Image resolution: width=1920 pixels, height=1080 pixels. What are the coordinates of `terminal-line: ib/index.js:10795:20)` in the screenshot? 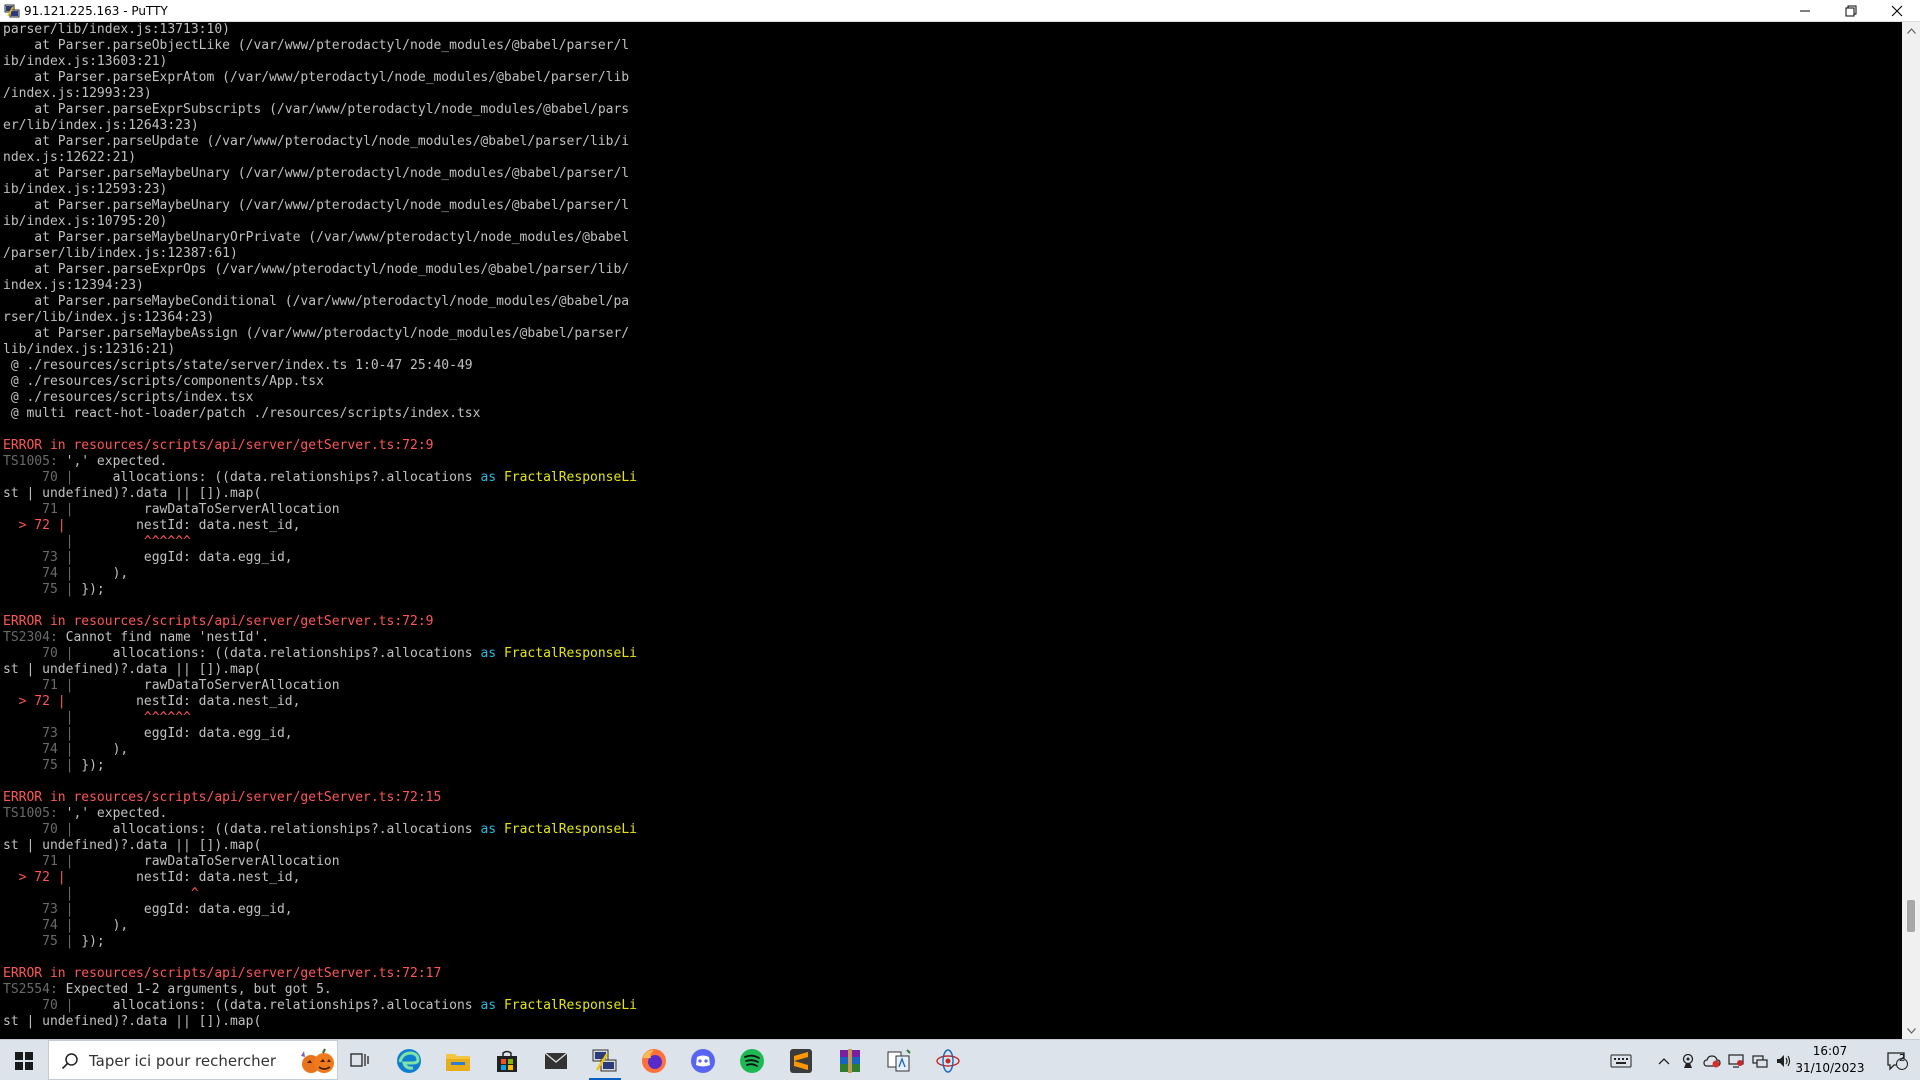 It's located at (85, 222).